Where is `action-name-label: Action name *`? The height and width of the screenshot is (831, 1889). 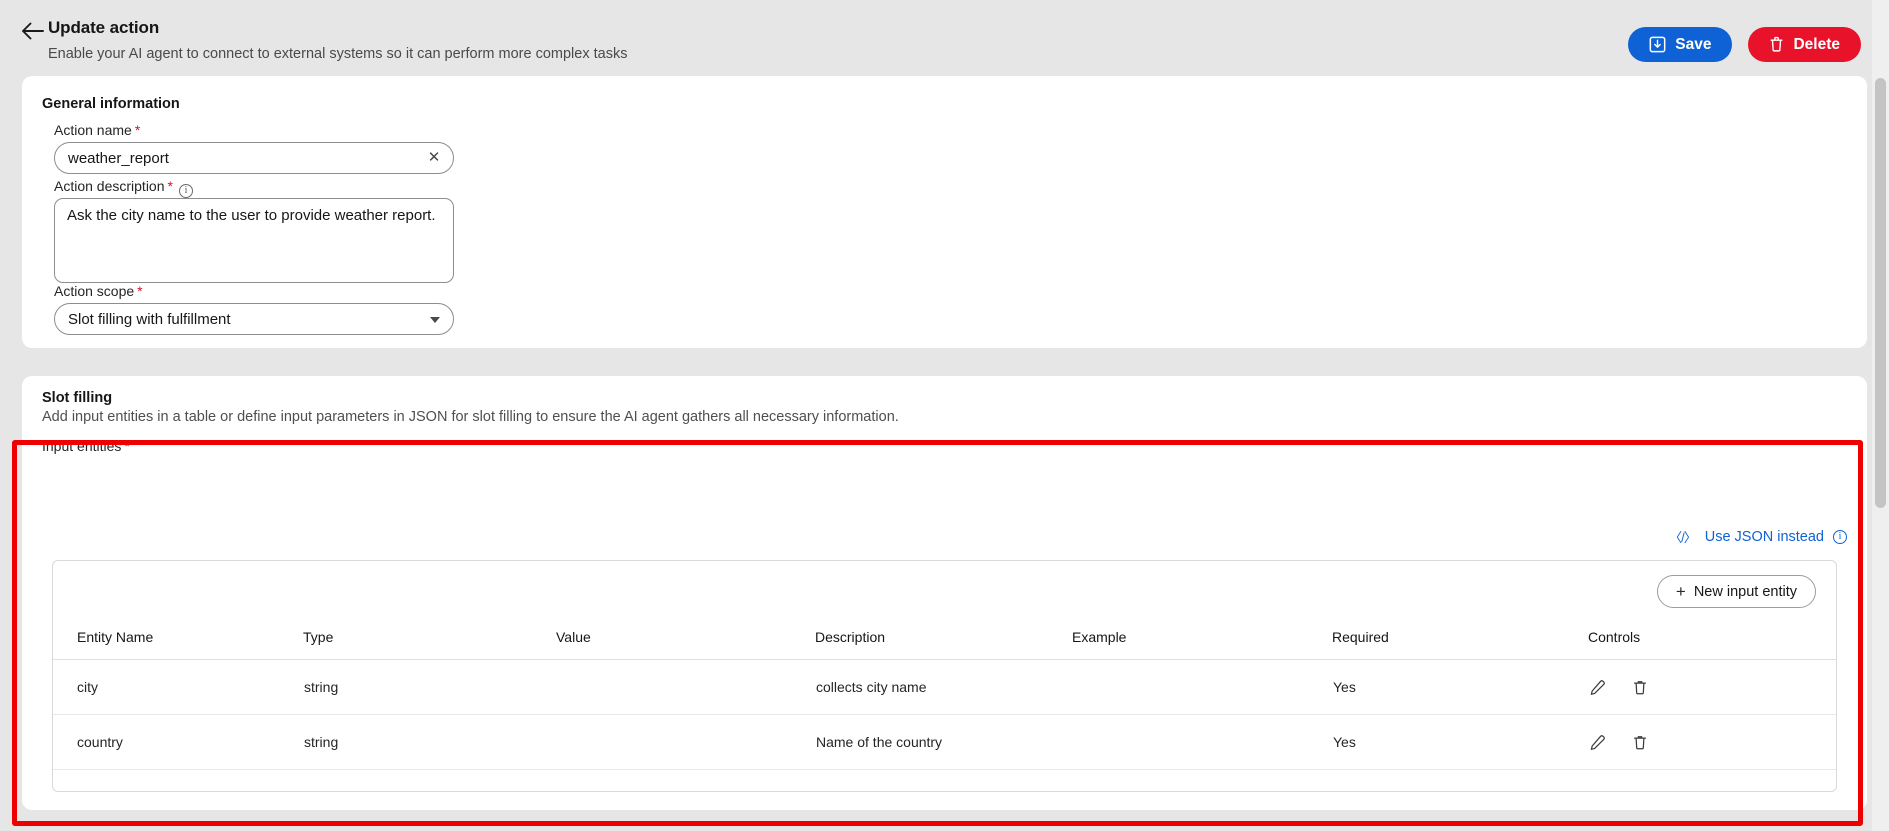 action-name-label: Action name * is located at coordinates (97, 130).